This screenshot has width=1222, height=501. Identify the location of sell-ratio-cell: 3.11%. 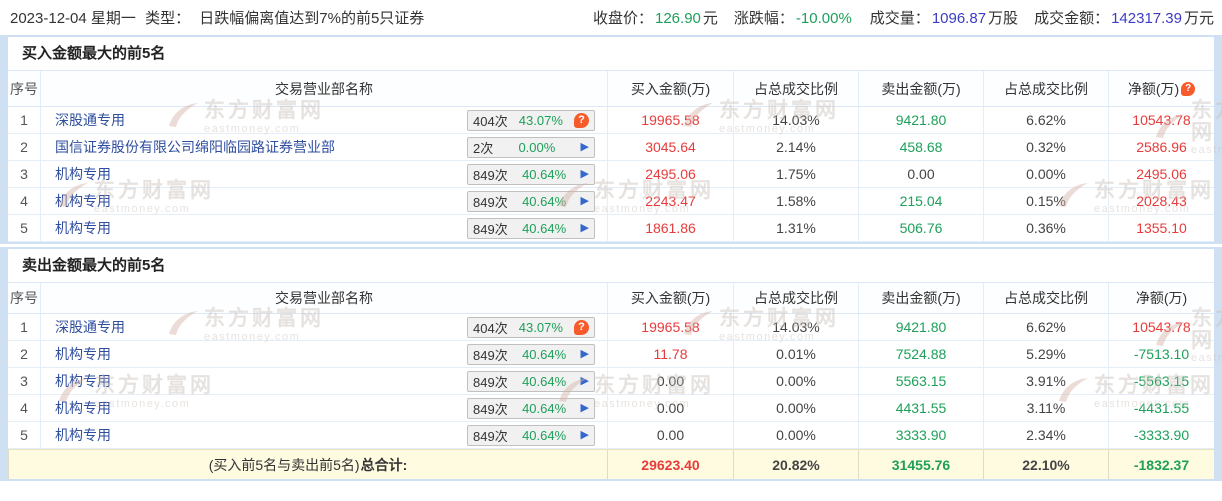
(1045, 408).